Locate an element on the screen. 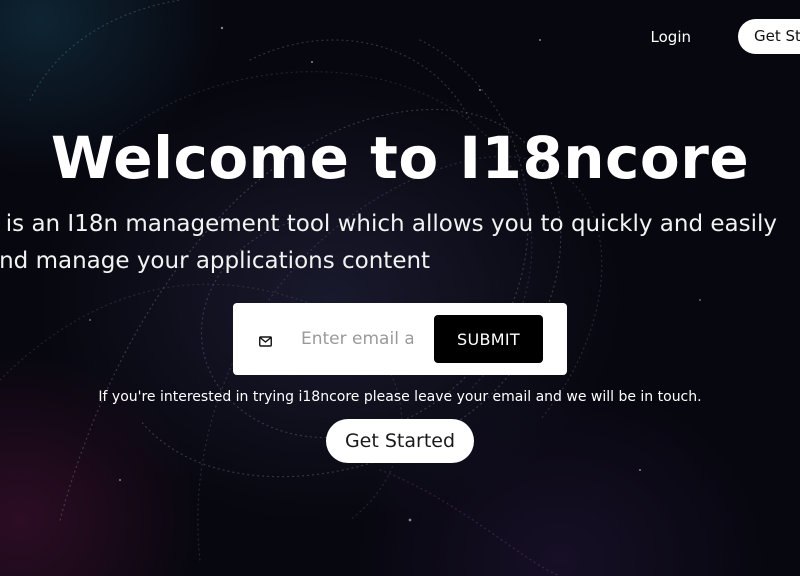 The width and height of the screenshot is (800, 576). page-title: Welcome to I18ncore is located at coordinates (400, 158).